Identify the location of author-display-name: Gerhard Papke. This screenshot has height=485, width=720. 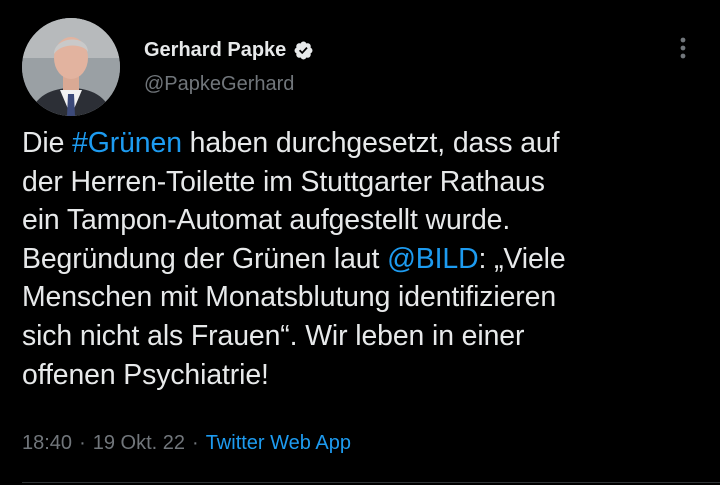
(215, 50).